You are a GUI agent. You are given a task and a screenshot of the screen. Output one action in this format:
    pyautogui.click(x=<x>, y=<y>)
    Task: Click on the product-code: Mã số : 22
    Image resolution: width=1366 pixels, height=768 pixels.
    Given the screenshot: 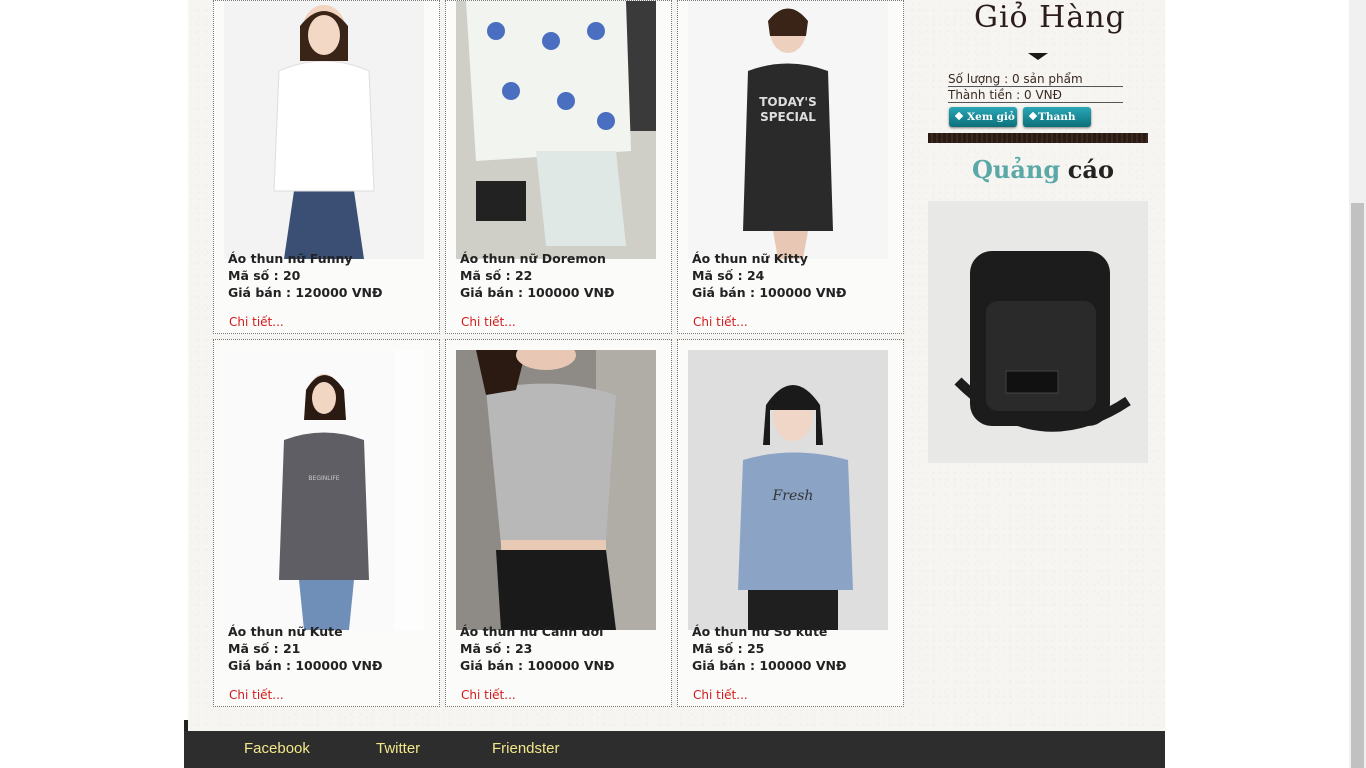 What is the action you would take?
    pyautogui.click(x=496, y=275)
    